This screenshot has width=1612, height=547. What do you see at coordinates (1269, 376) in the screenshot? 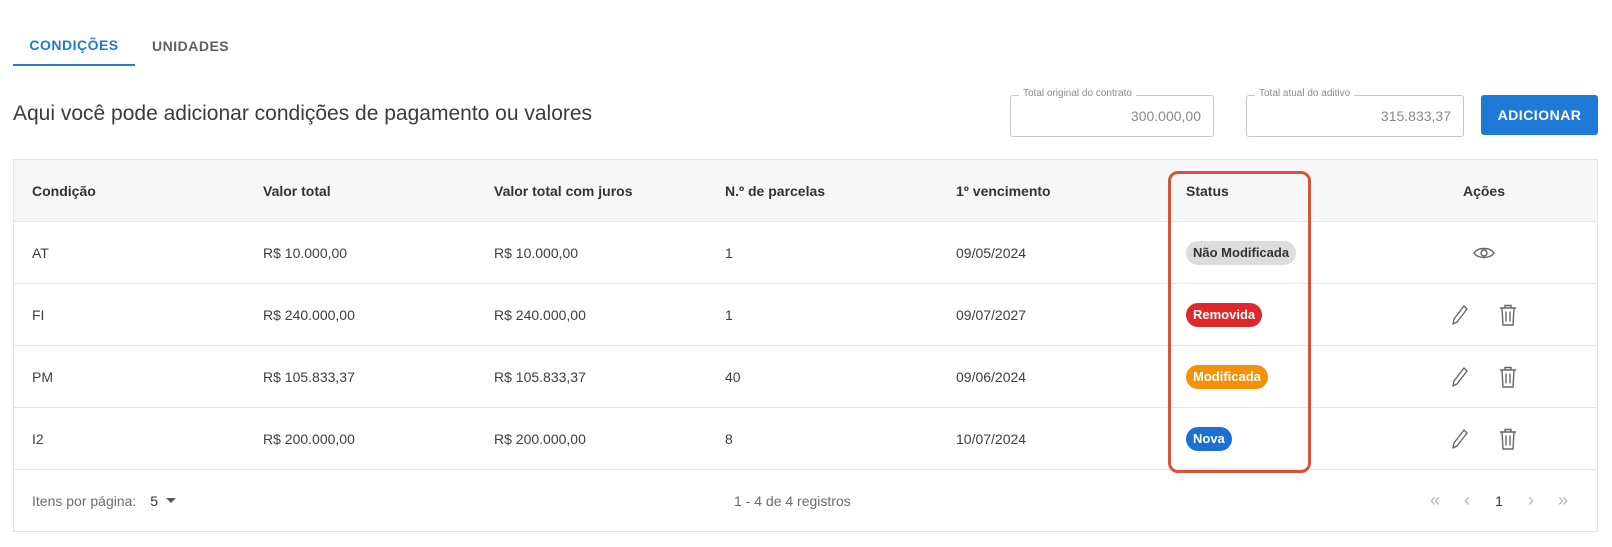
I see `cell-status: Modificada` at bounding box center [1269, 376].